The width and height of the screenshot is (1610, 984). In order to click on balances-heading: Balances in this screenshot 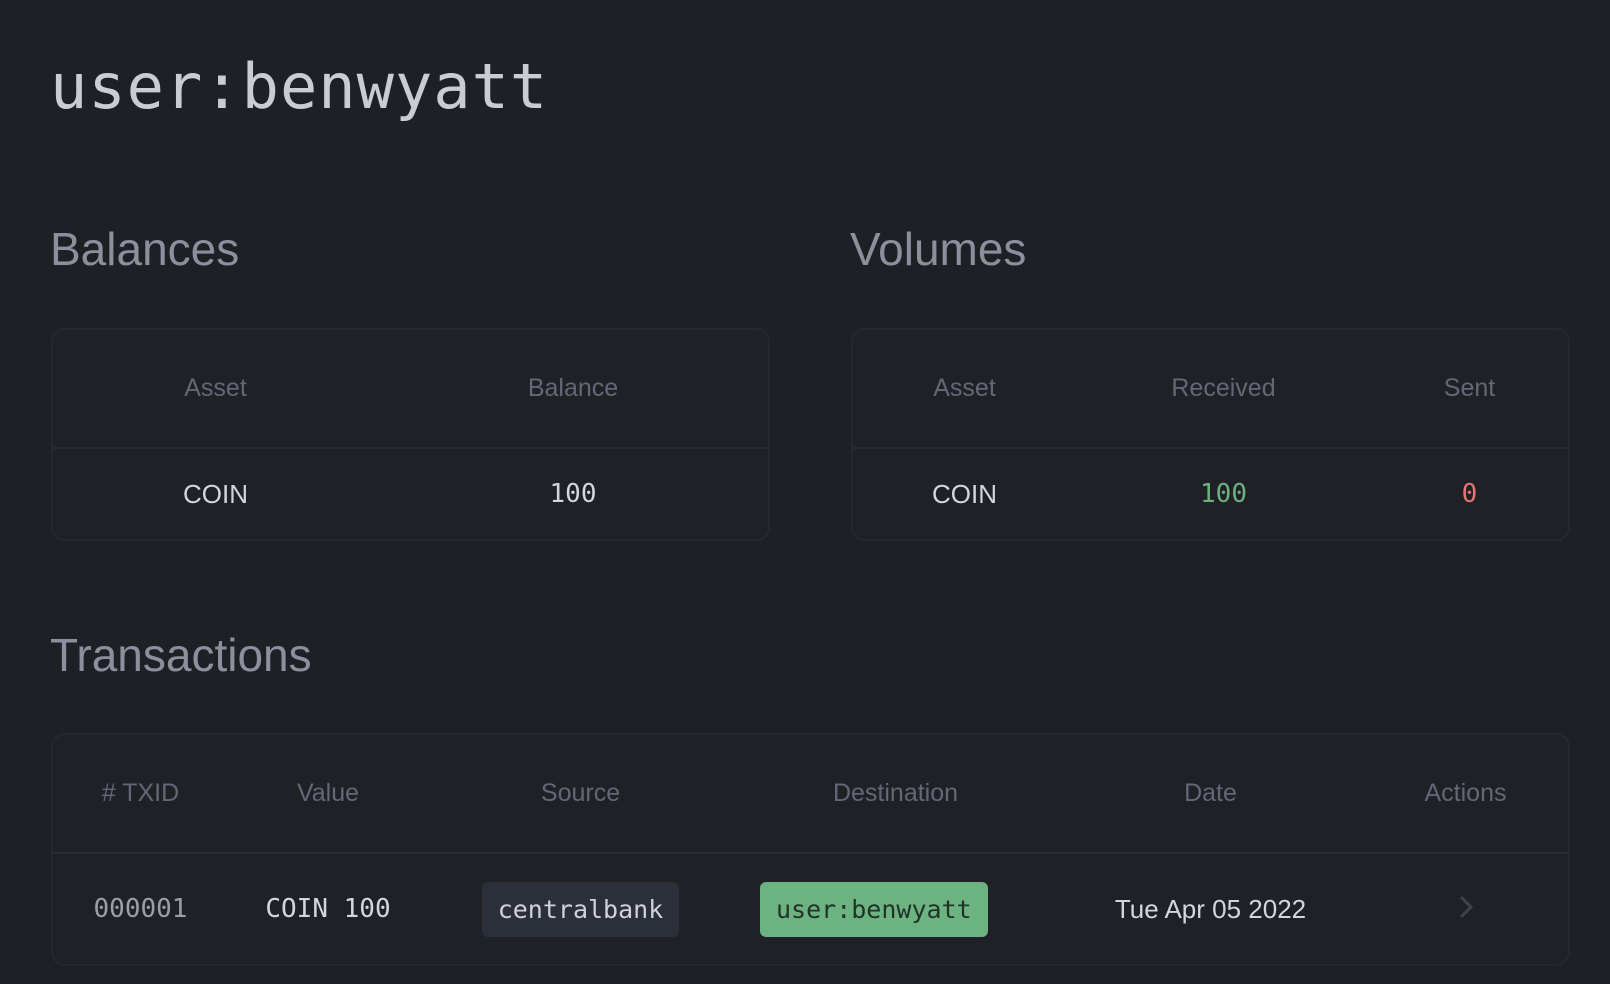, I will do `click(145, 249)`.